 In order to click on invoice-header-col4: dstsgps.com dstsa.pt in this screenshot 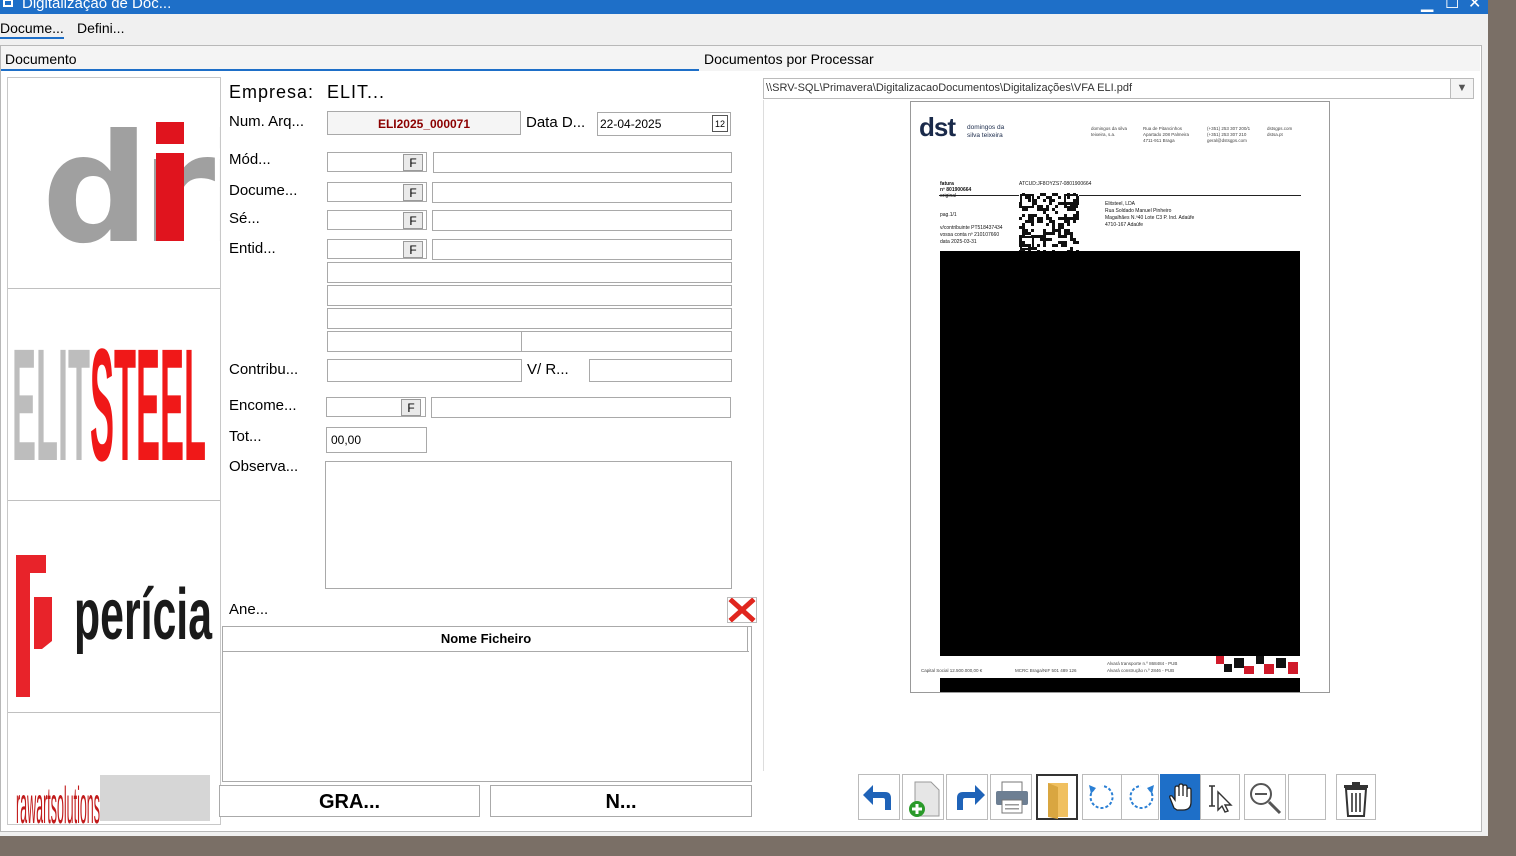, I will do `click(1280, 131)`.